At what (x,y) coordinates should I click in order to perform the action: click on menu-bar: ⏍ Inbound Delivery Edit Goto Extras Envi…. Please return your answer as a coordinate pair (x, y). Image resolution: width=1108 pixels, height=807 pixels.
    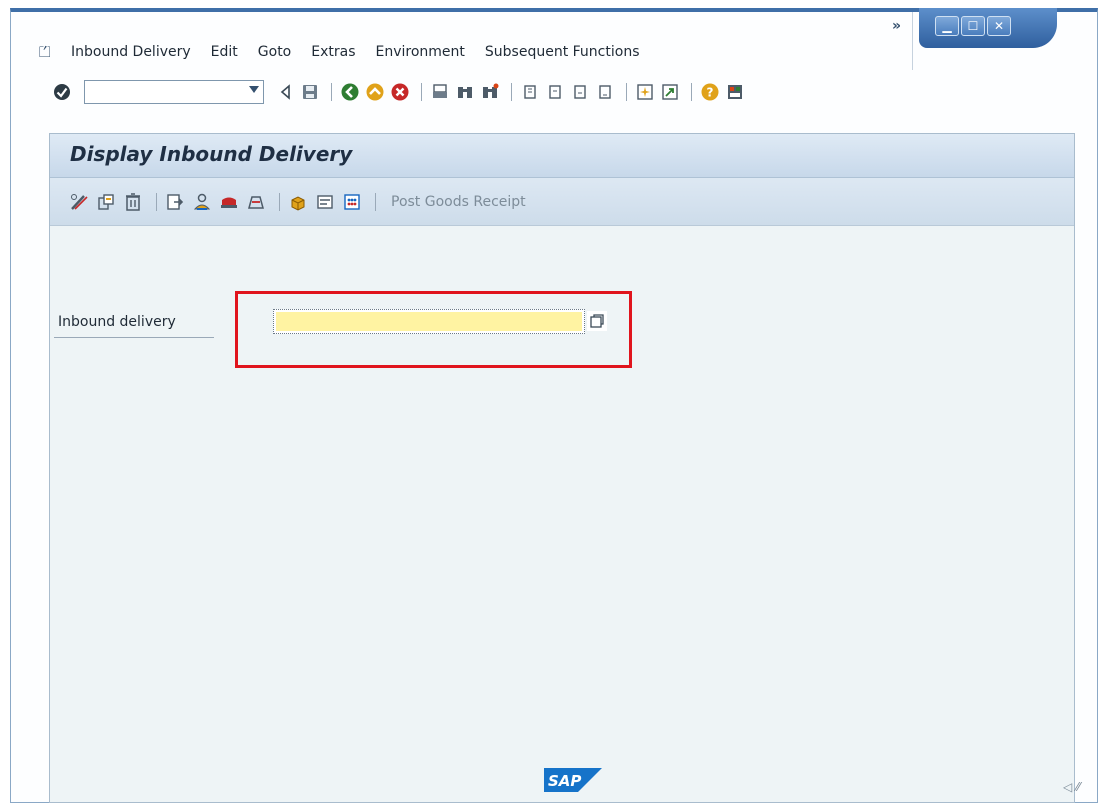
    Looking at the image, I should click on (349, 52).